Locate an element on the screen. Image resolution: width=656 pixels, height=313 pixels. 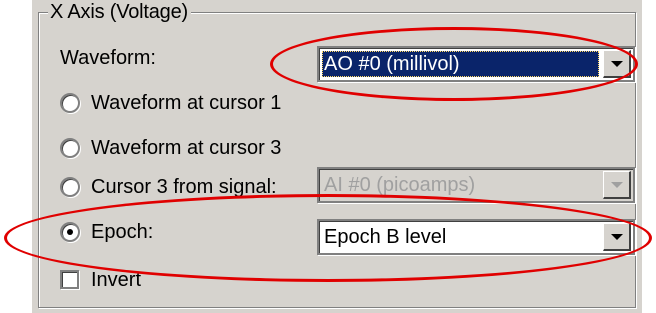
epoch-select: Epoch B level is located at coordinates (476, 237).